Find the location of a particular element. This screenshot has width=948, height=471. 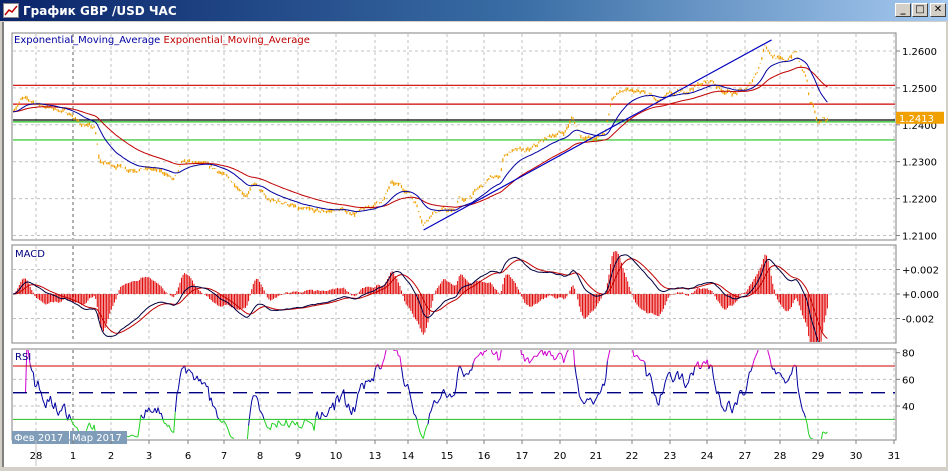

date-tick-label: 13 is located at coordinates (375, 456).